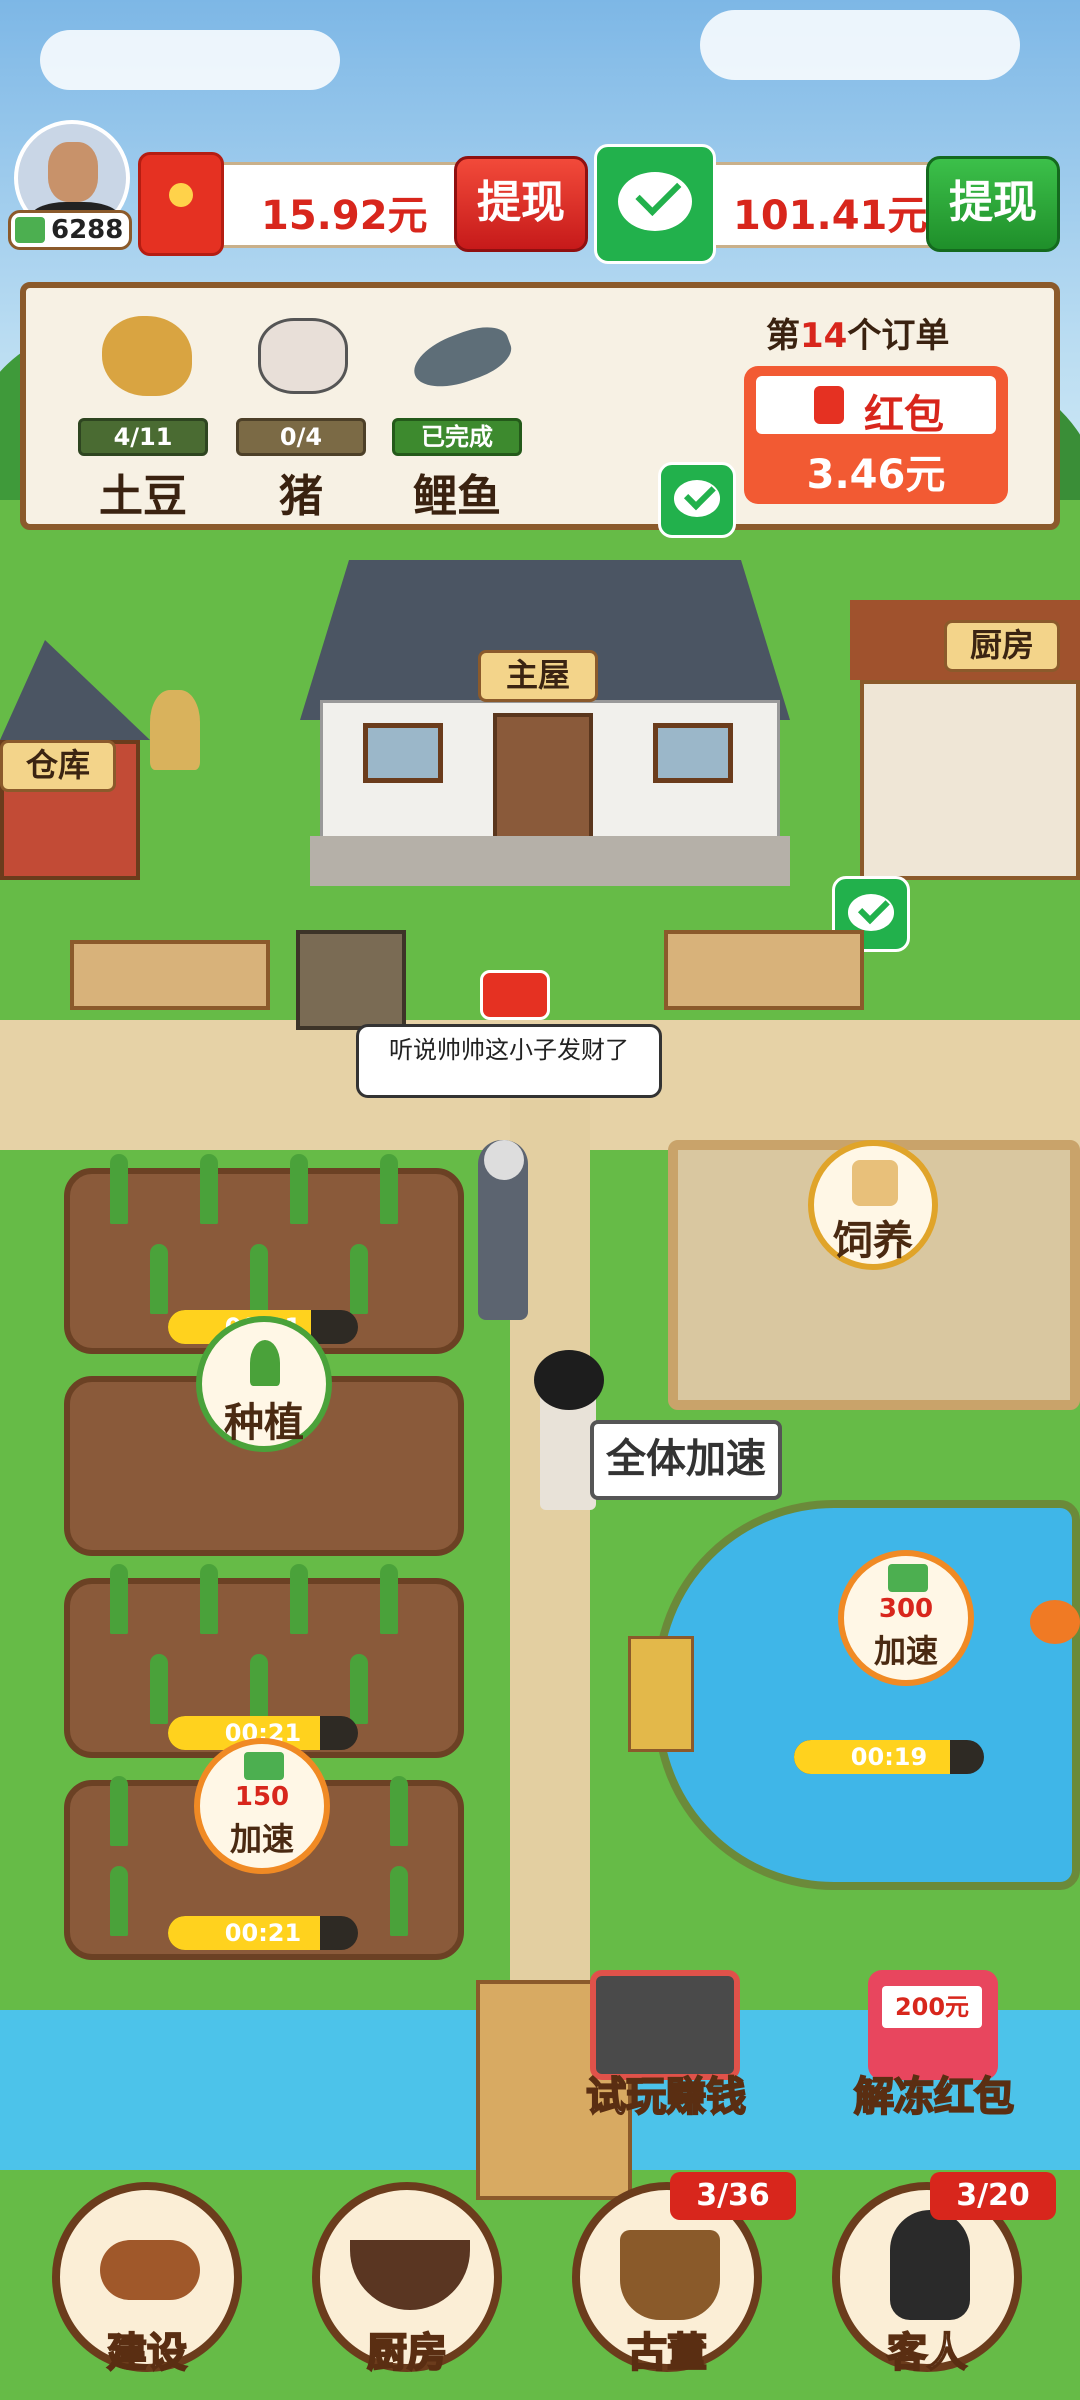  Describe the element at coordinates (462, 358) in the screenshot. I see `carp-icon` at that location.